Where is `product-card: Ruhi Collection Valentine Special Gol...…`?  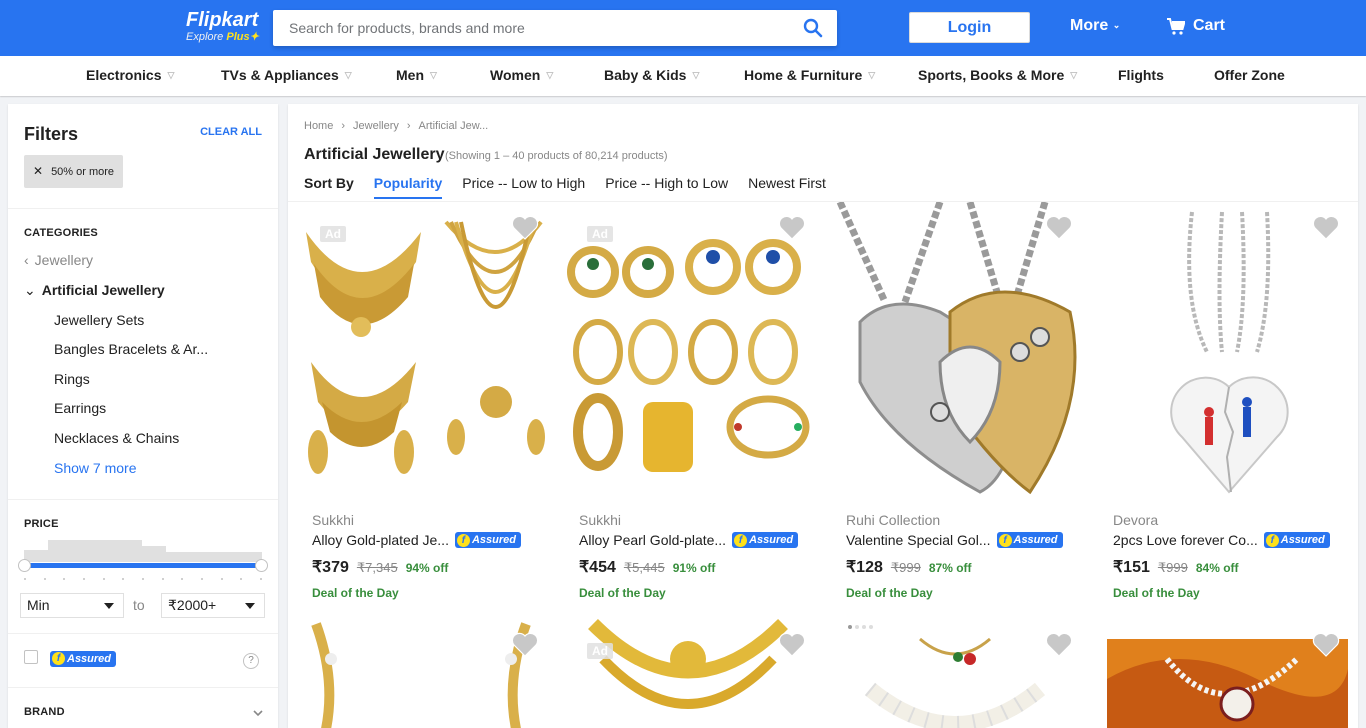 product-card: Ruhi Collection Valentine Special Gol...… is located at coordinates (955, 407).